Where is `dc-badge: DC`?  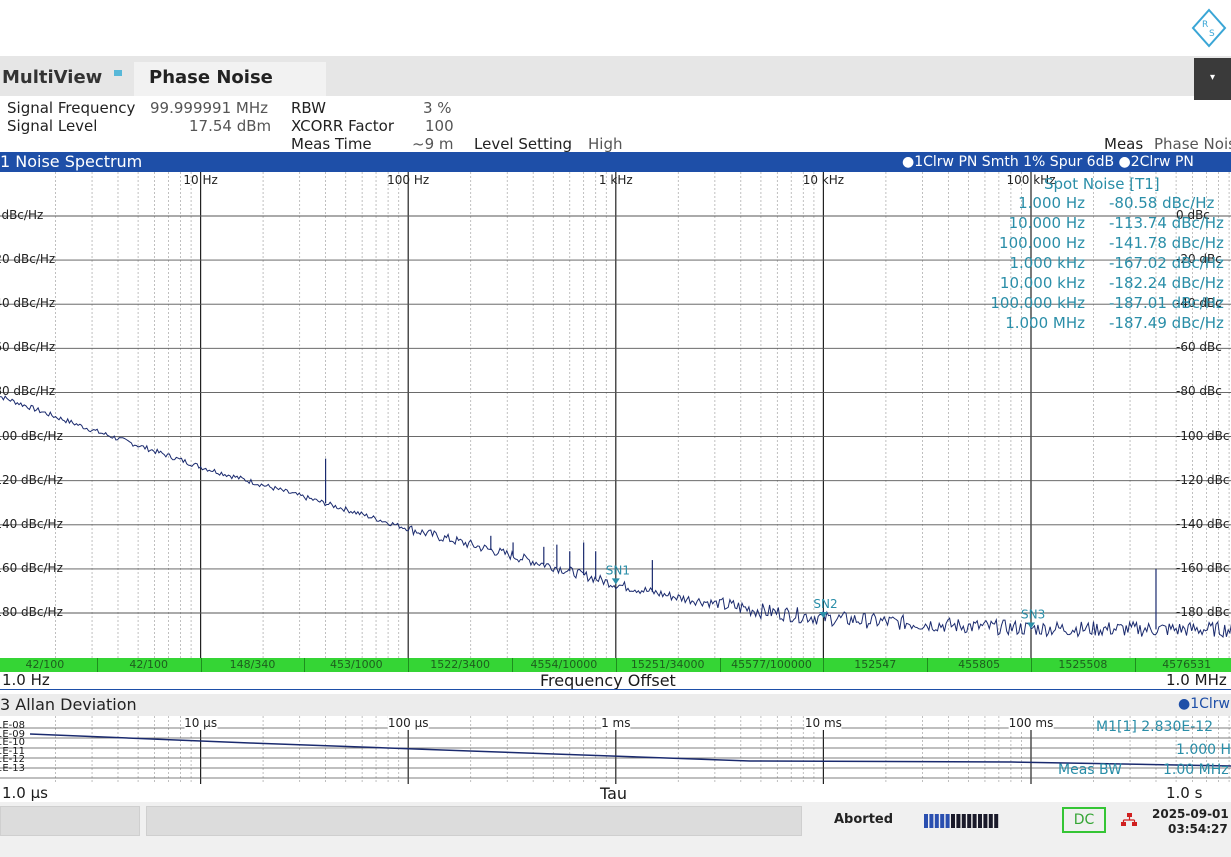
dc-badge: DC is located at coordinates (1084, 820).